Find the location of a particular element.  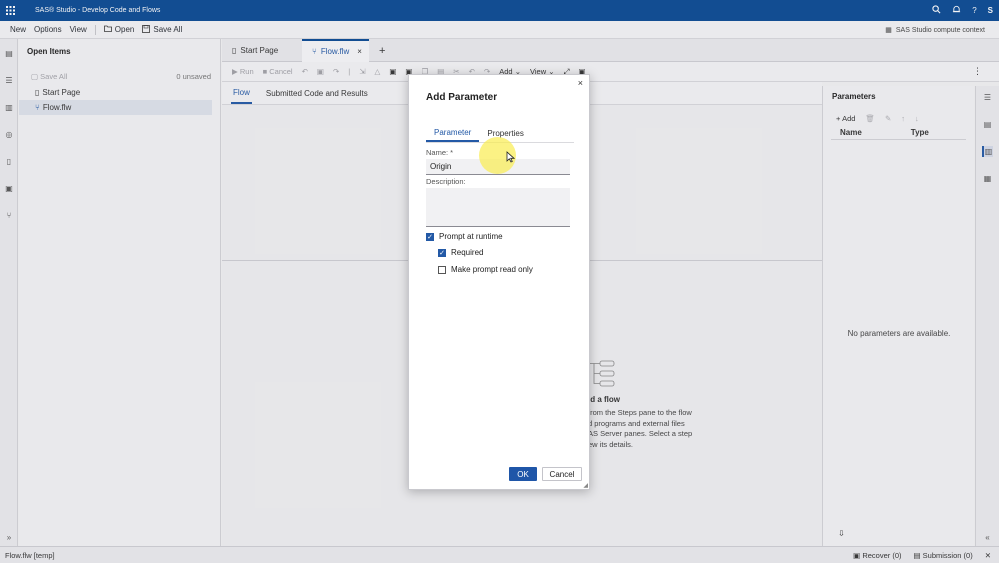

resize-handle-icon: ◢ is located at coordinates (585, 485).